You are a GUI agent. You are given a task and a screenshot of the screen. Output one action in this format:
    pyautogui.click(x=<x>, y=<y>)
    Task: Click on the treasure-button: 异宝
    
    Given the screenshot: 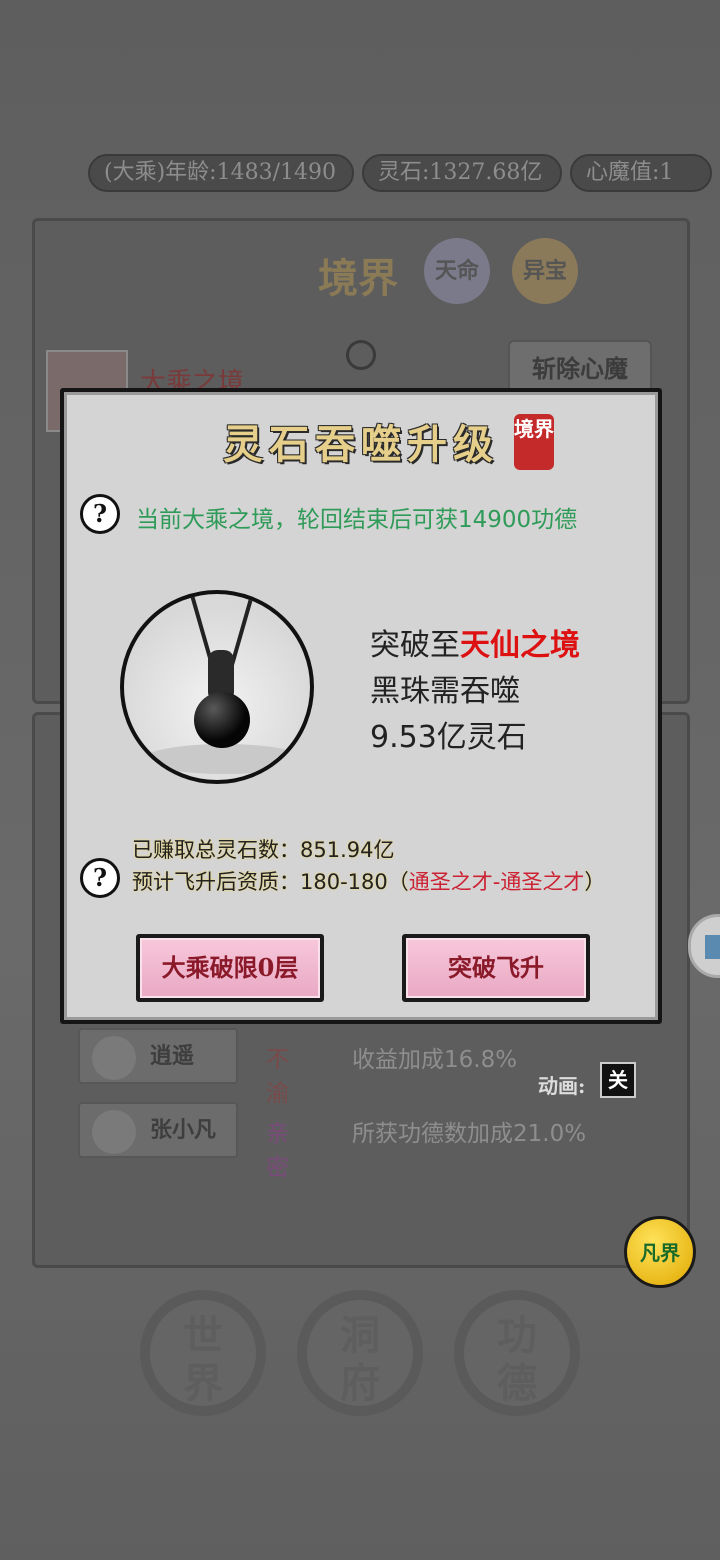 What is the action you would take?
    pyautogui.click(x=545, y=271)
    